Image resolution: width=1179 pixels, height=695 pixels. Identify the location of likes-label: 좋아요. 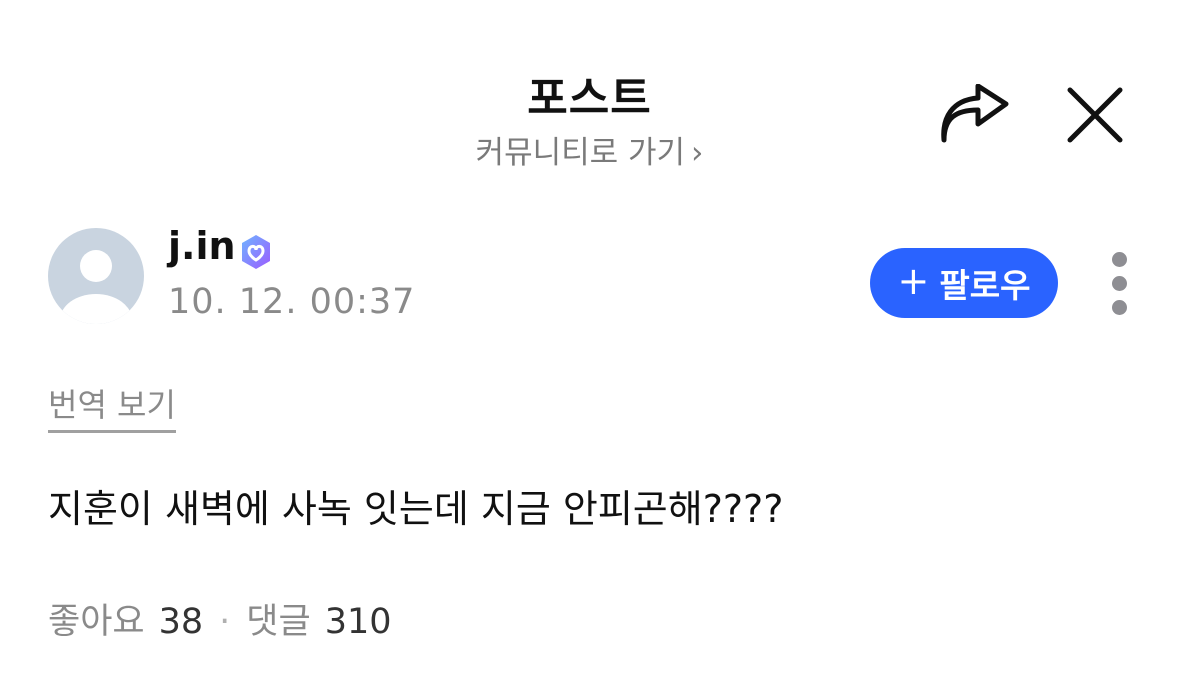
(96, 622).